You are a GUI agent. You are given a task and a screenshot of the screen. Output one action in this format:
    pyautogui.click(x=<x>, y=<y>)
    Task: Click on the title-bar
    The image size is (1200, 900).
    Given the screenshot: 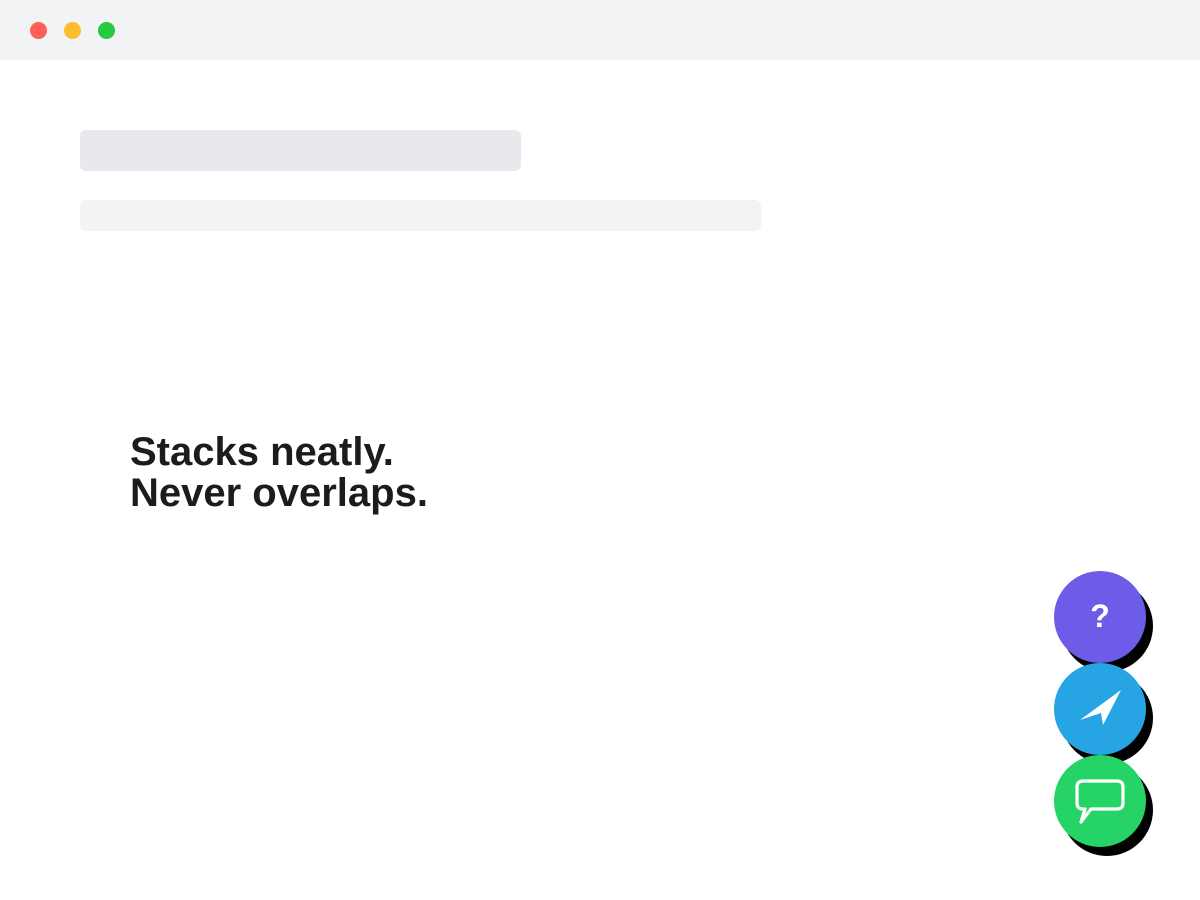 What is the action you would take?
    pyautogui.click(x=600, y=30)
    